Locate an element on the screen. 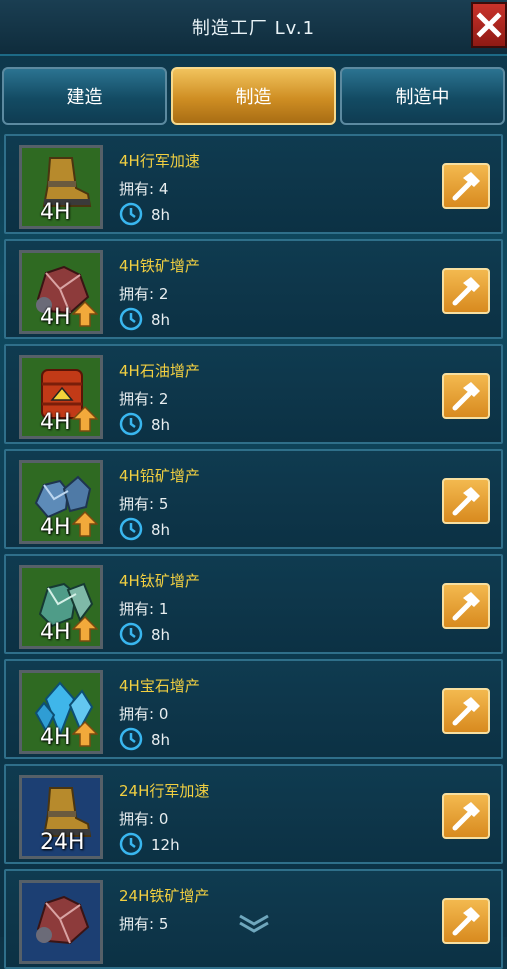 This screenshot has width=507, height=969. item-name: 4H钛矿增产 is located at coordinates (159, 581).